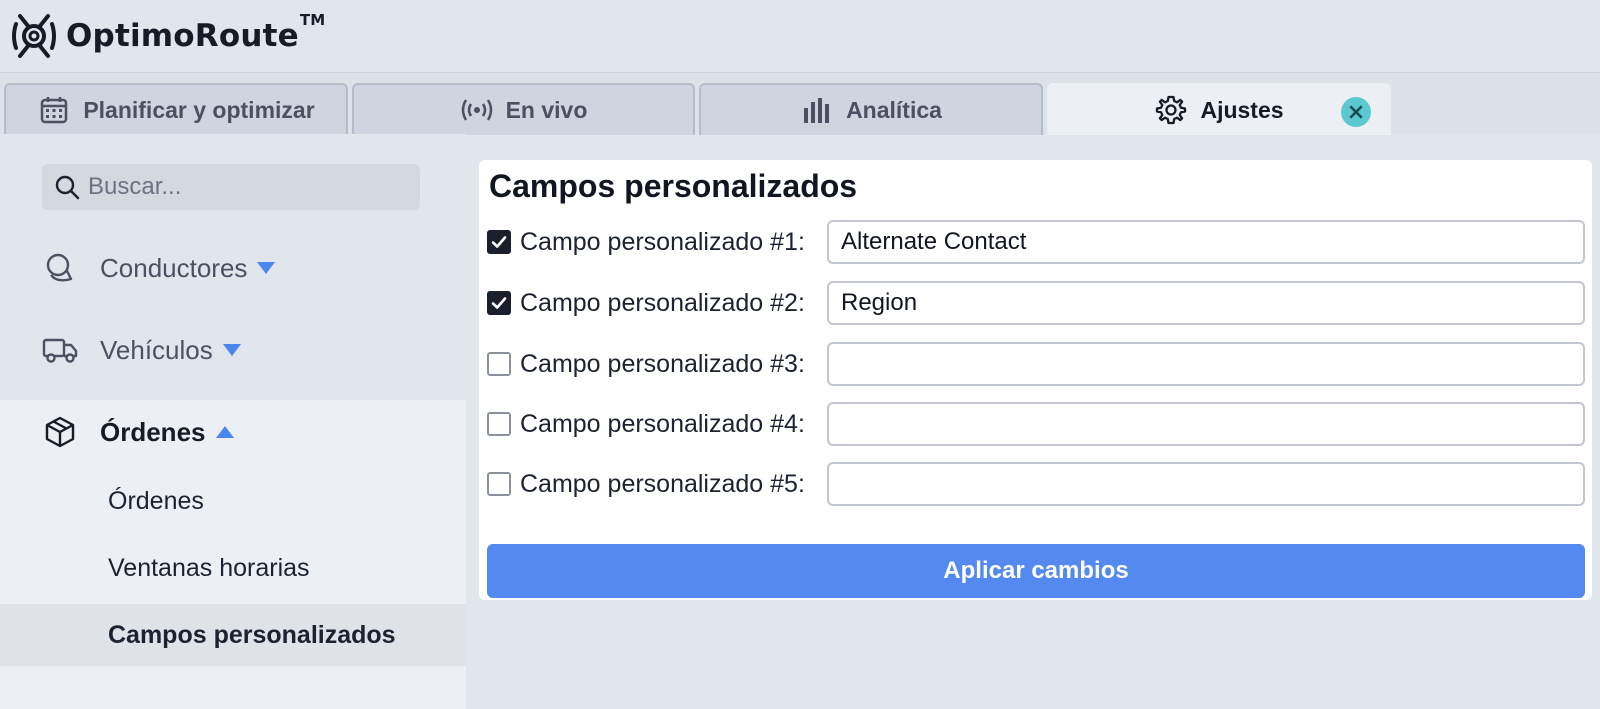 The width and height of the screenshot is (1600, 709). Describe the element at coordinates (1206, 303) in the screenshot. I see `custom-field-2-input` at that location.